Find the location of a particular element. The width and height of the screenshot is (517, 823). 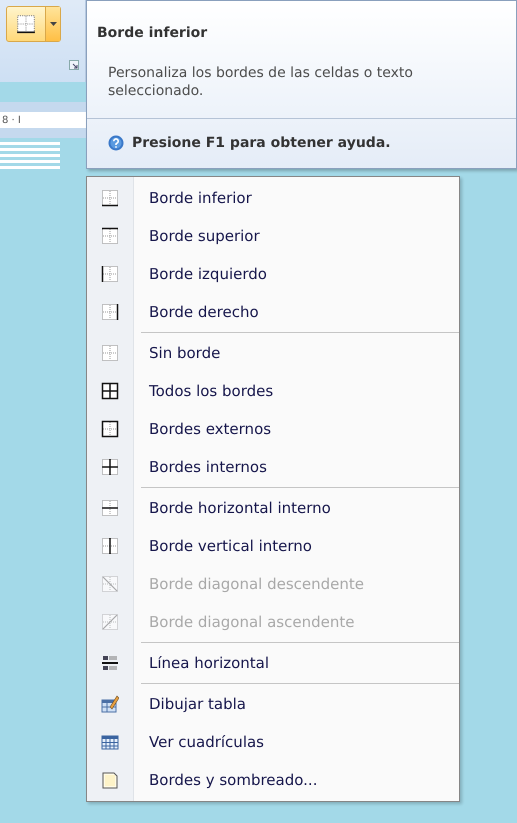

page-icon is located at coordinates (110, 780).